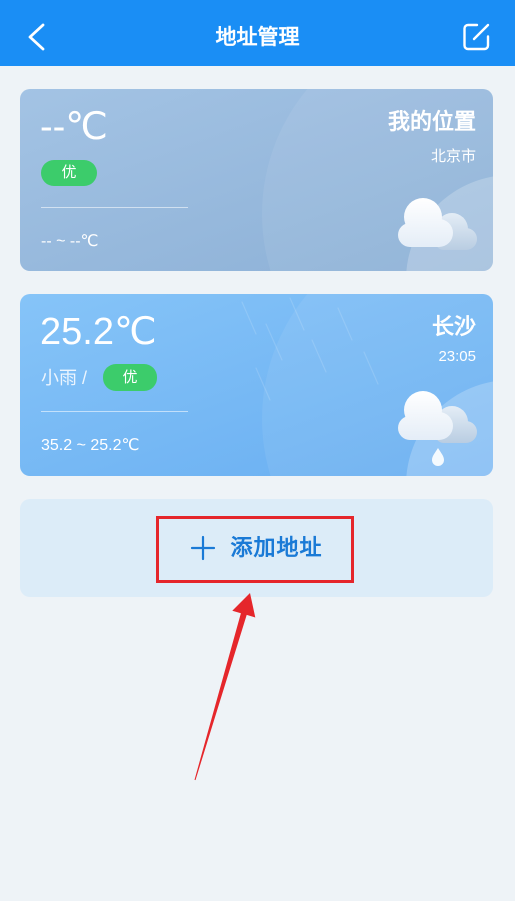 The height and width of the screenshot is (901, 515). Describe the element at coordinates (431, 121) in the screenshot. I see `location-name: 我的位置` at that location.